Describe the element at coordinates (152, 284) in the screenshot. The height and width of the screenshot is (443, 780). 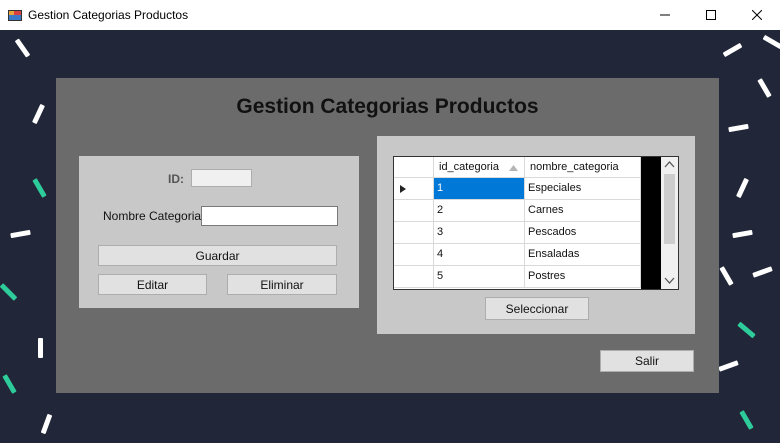
I see `editar-button: Editar` at that location.